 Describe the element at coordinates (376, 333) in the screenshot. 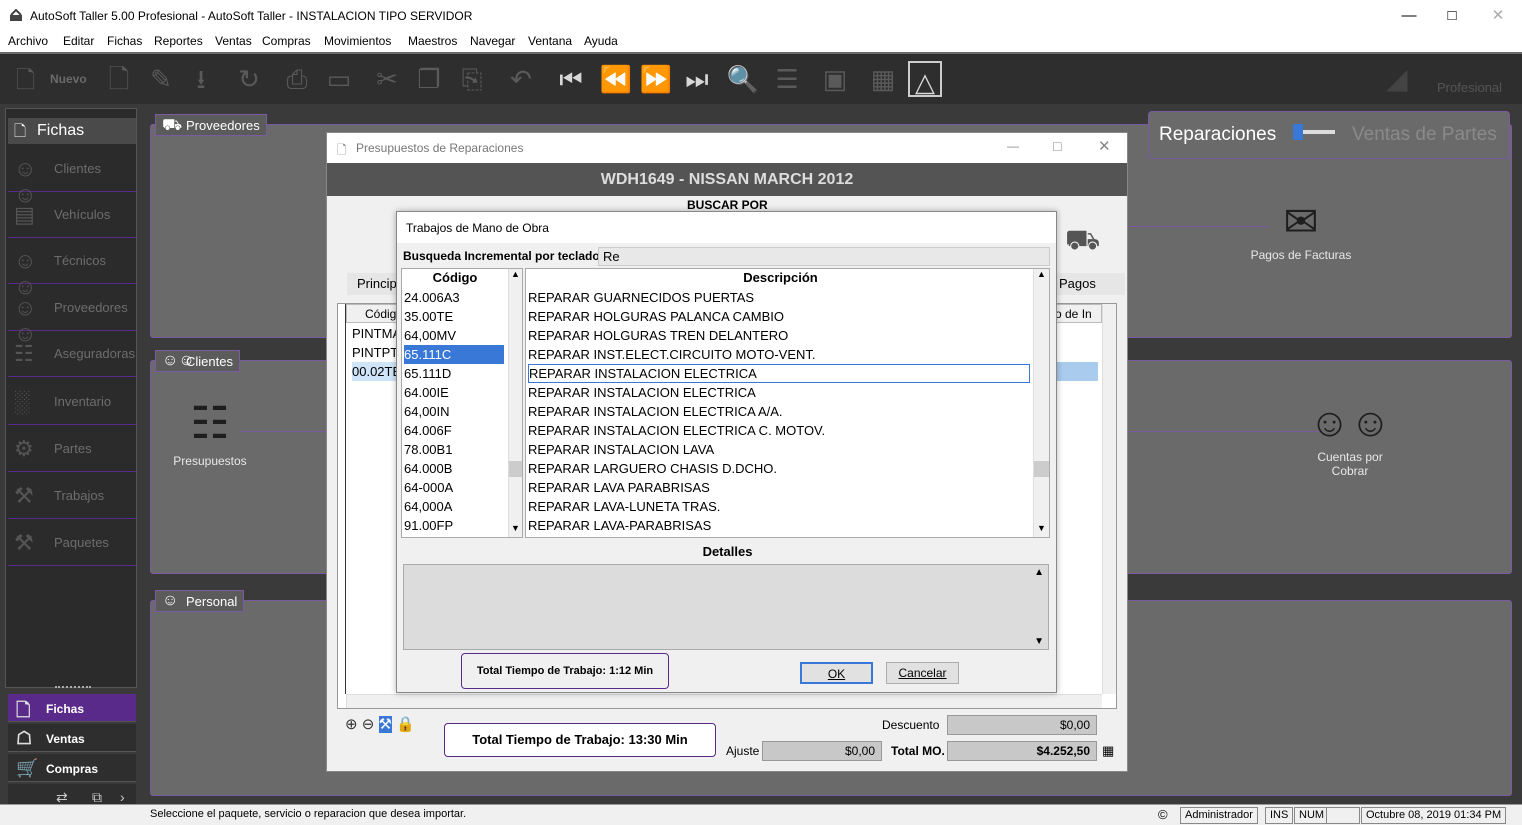

I see `table-row: PINTMA` at that location.